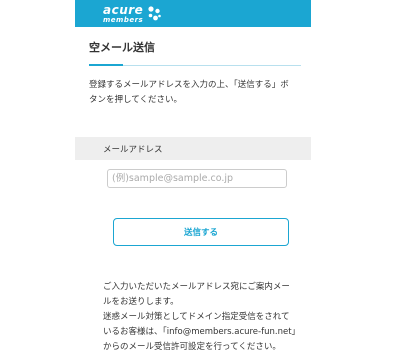 This screenshot has height=350, width=400. What do you see at coordinates (123, 9) in the screenshot?
I see `logo-main-text: acure` at bounding box center [123, 9].